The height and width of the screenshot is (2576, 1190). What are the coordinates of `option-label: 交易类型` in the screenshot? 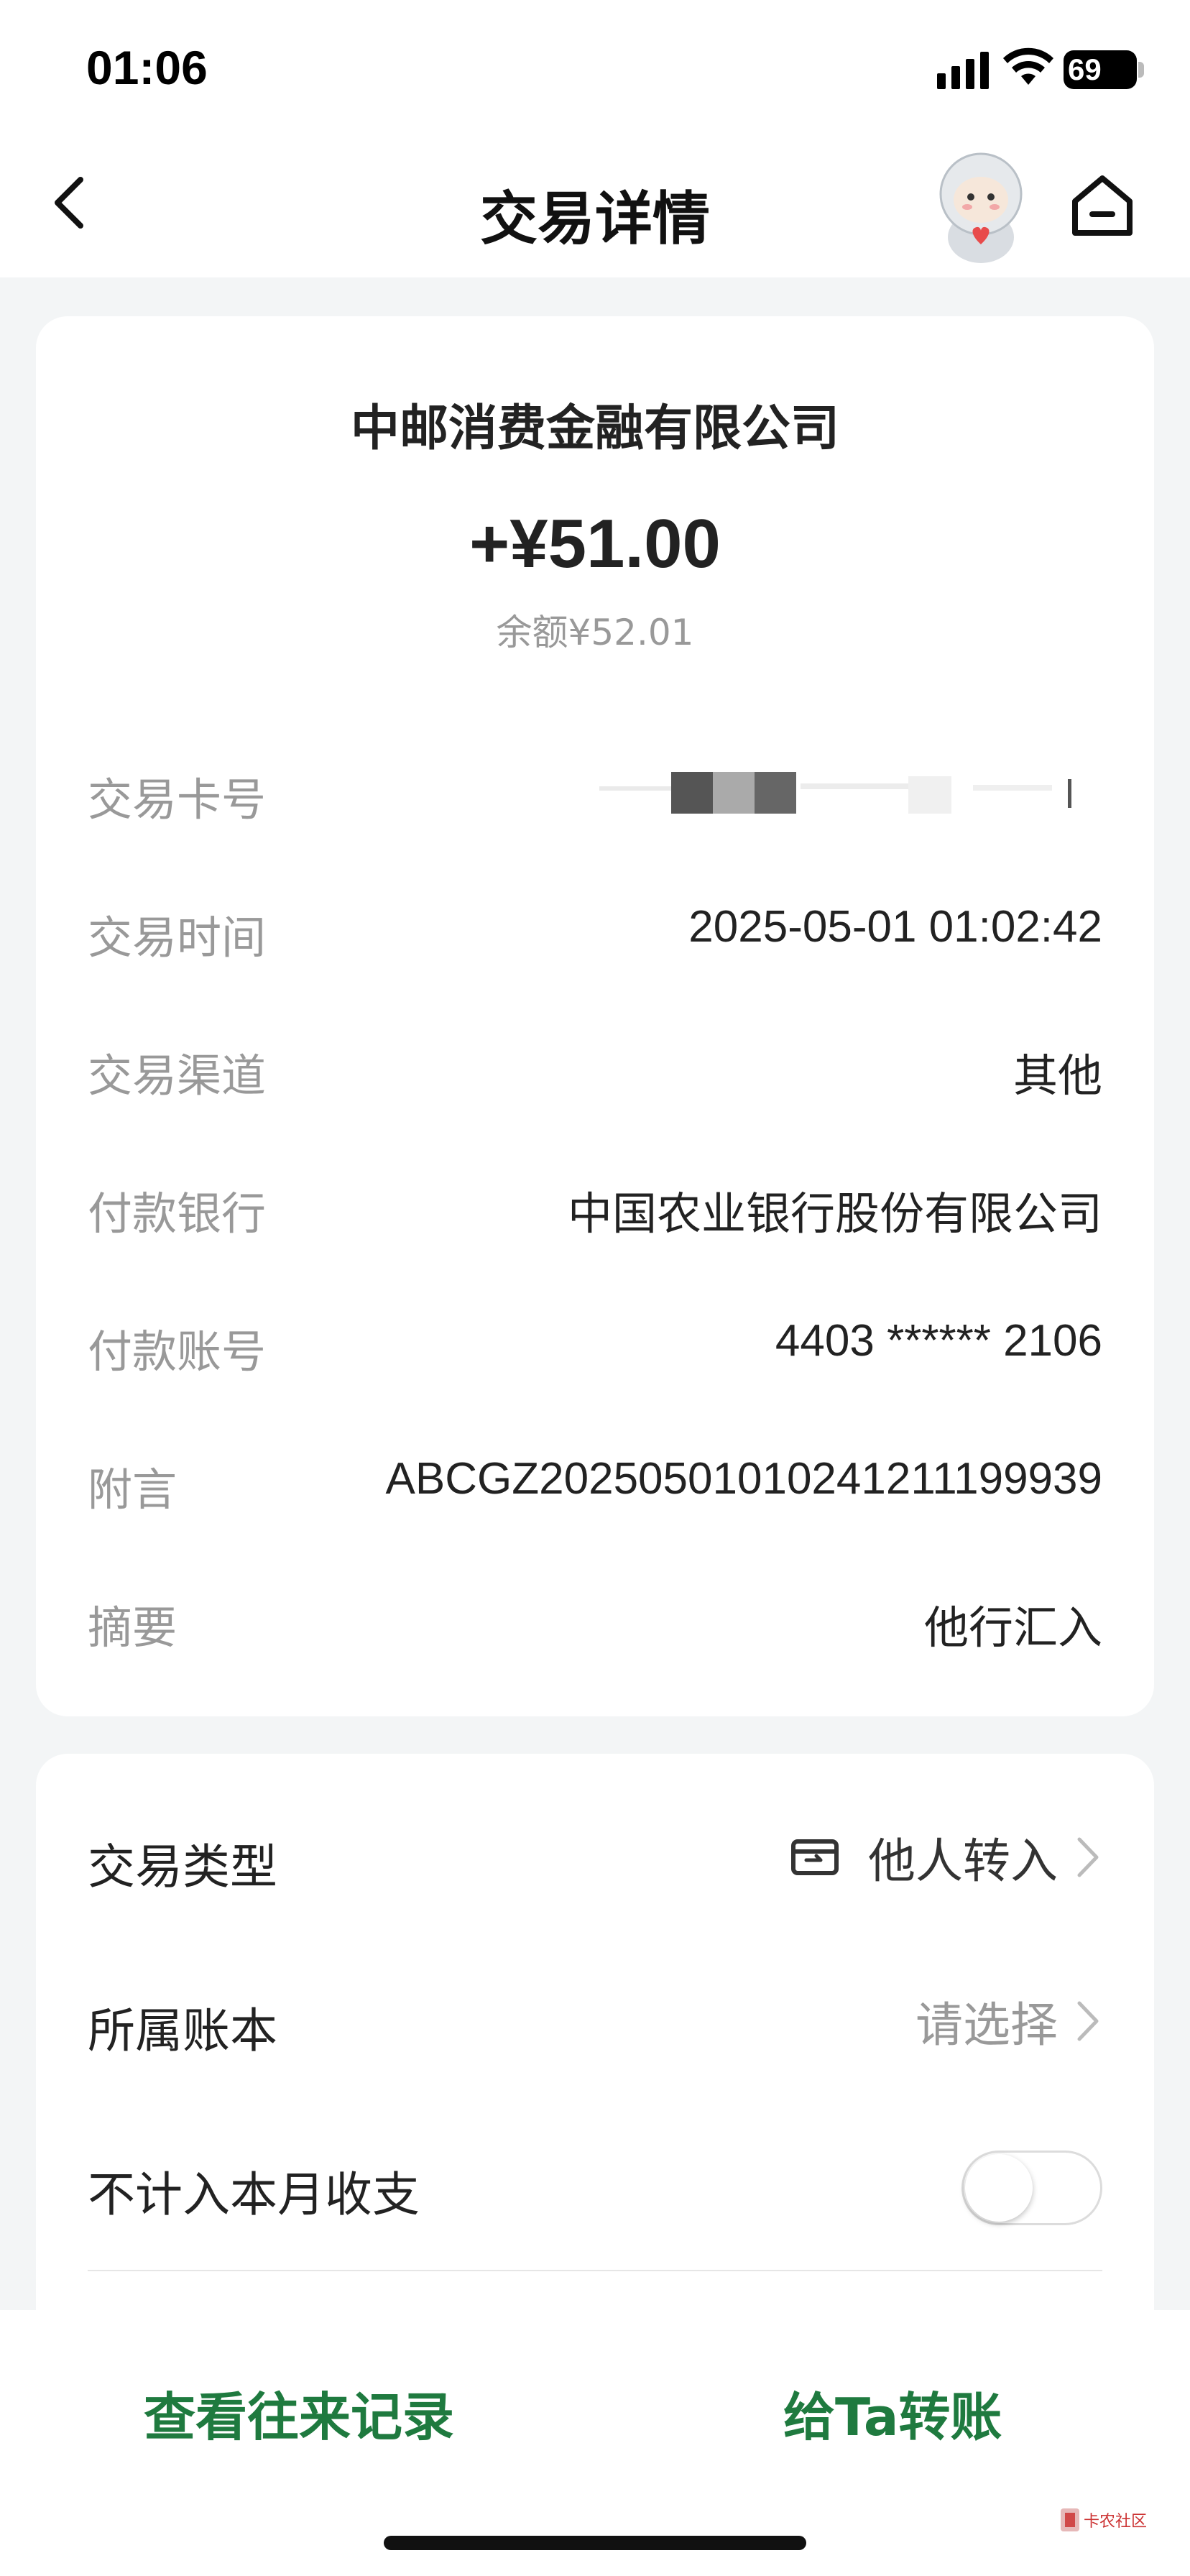 It's located at (182, 1867).